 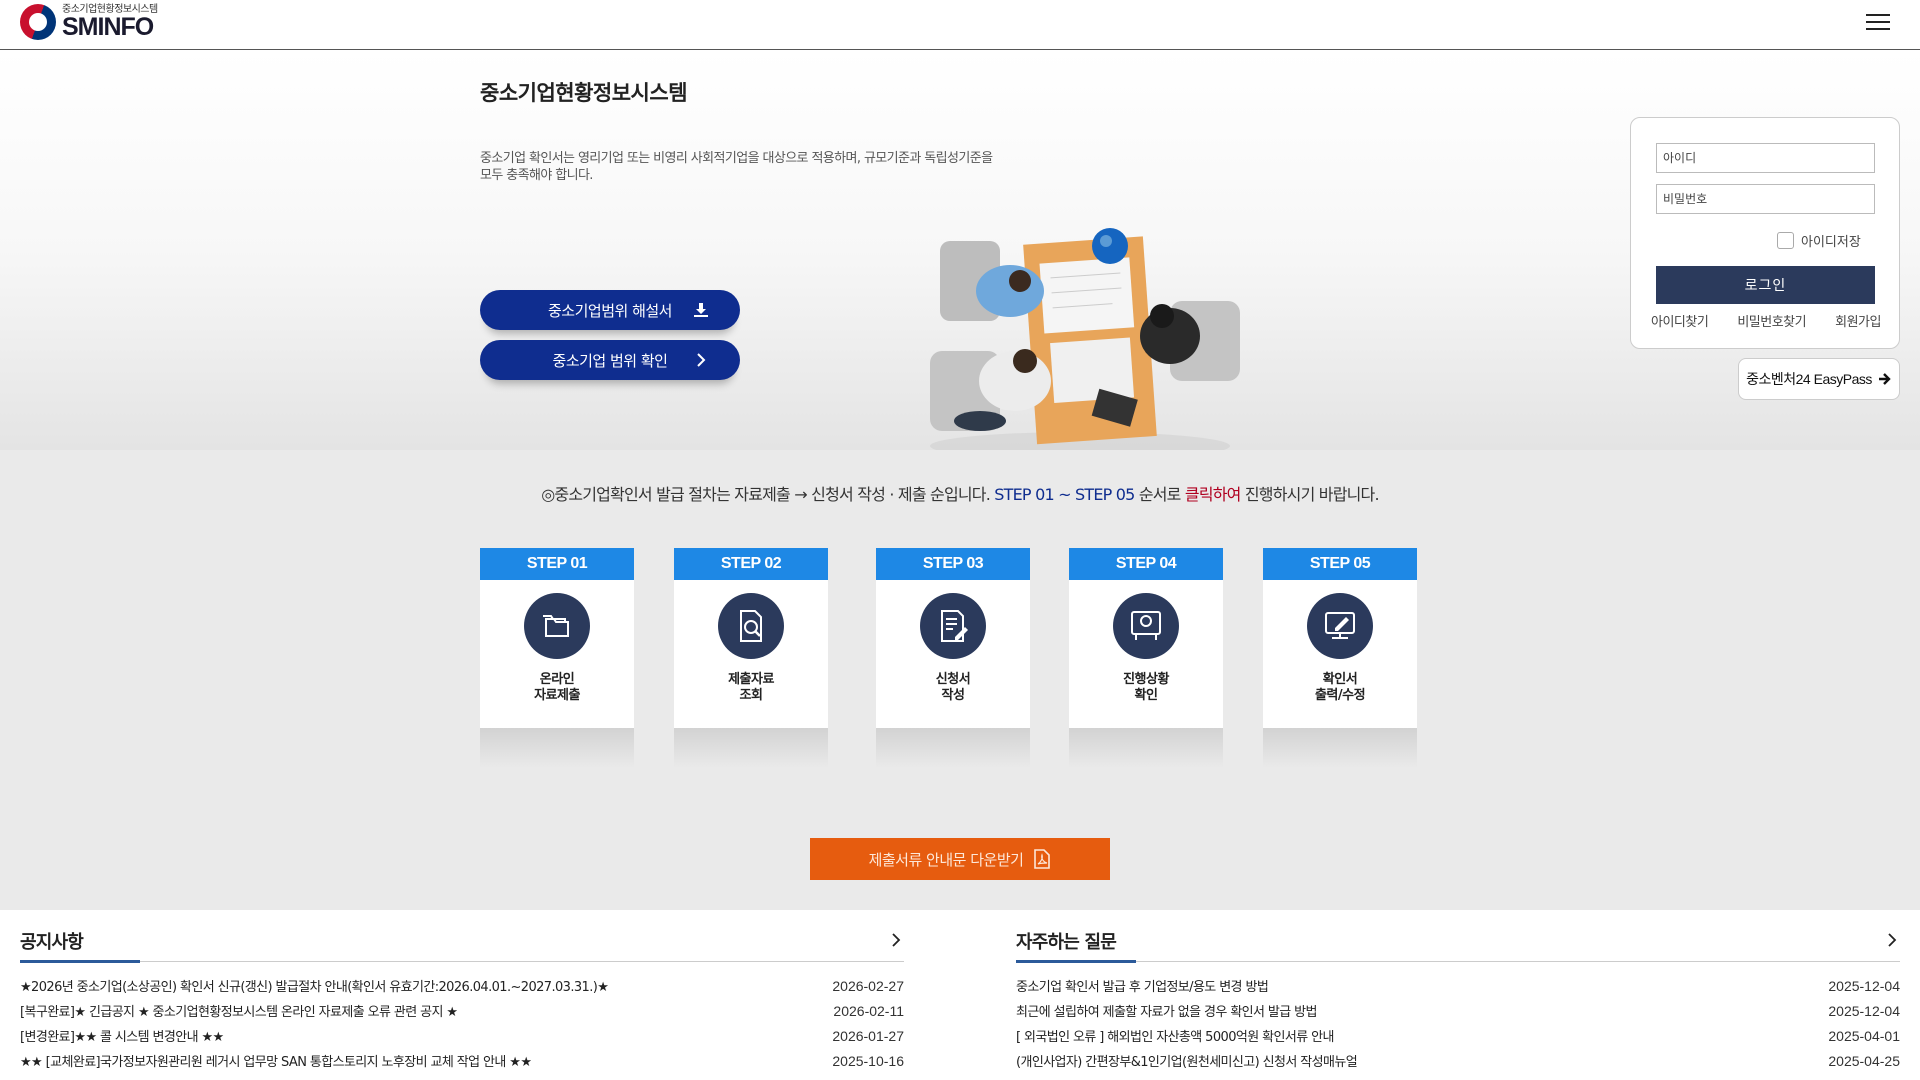 I want to click on step-04-card: STEP 04 진행상황 확인, so click(x=1146, y=658).